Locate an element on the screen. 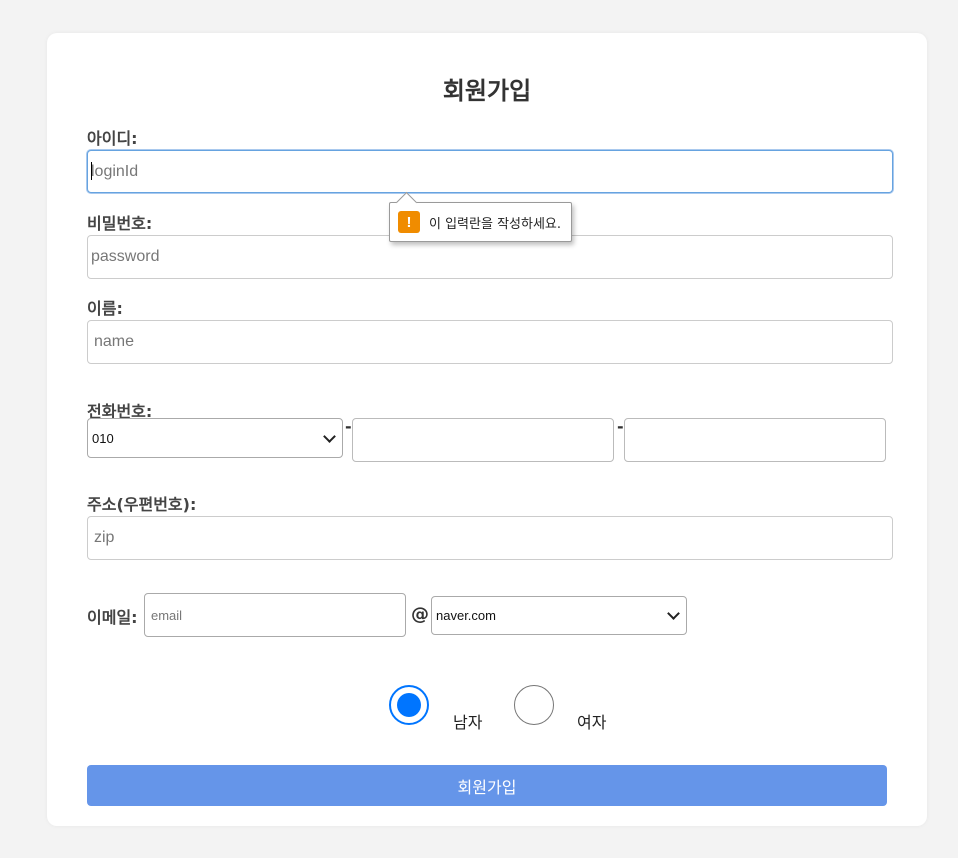  name-input is located at coordinates (490, 342).